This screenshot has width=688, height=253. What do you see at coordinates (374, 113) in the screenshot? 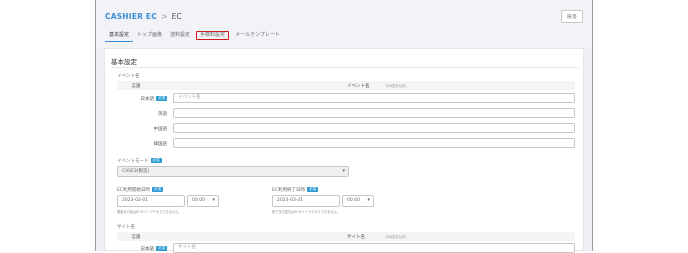
I see `event-name-en-input` at bounding box center [374, 113].